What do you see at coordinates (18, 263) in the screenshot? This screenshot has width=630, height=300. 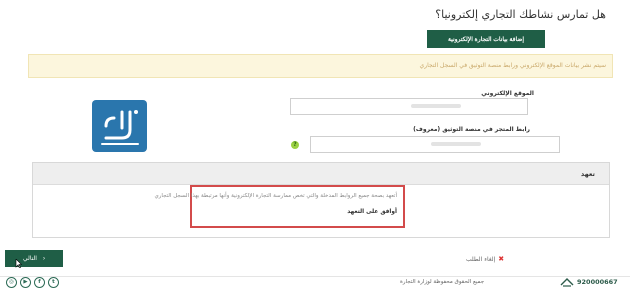 I see `mouse-cursor-icon` at bounding box center [18, 263].